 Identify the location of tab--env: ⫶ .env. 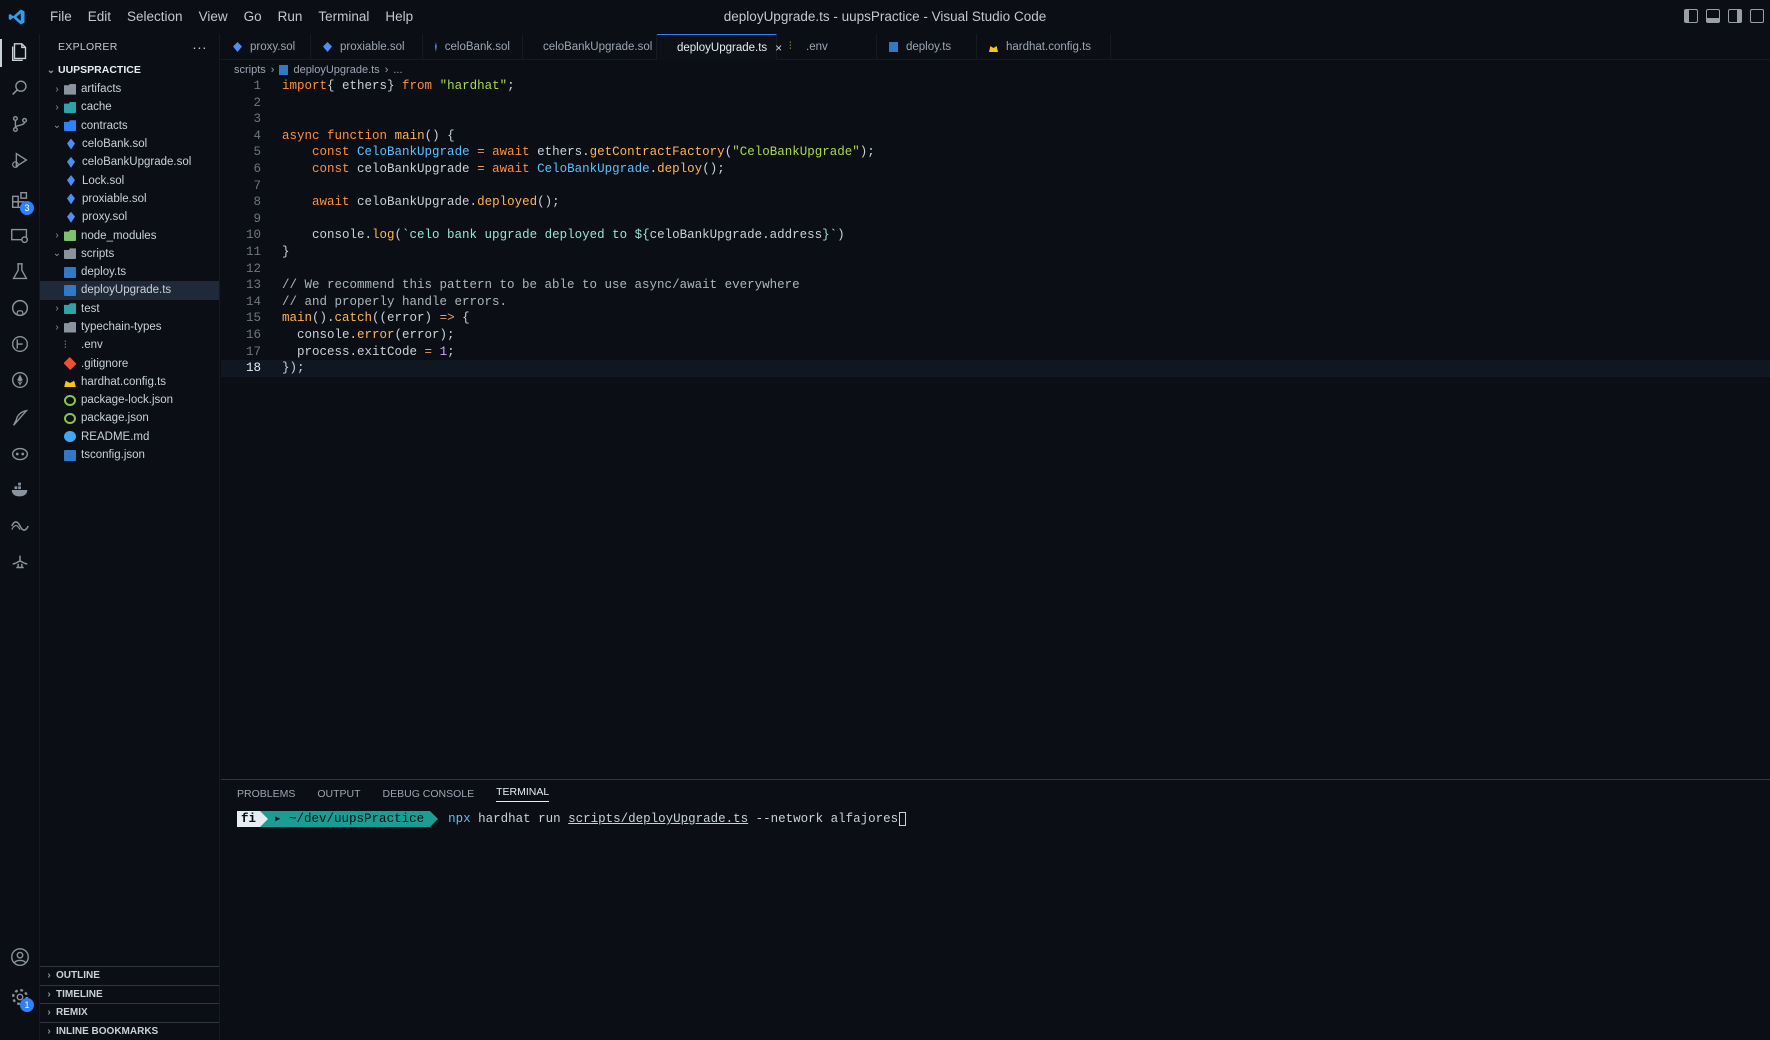
(827, 47).